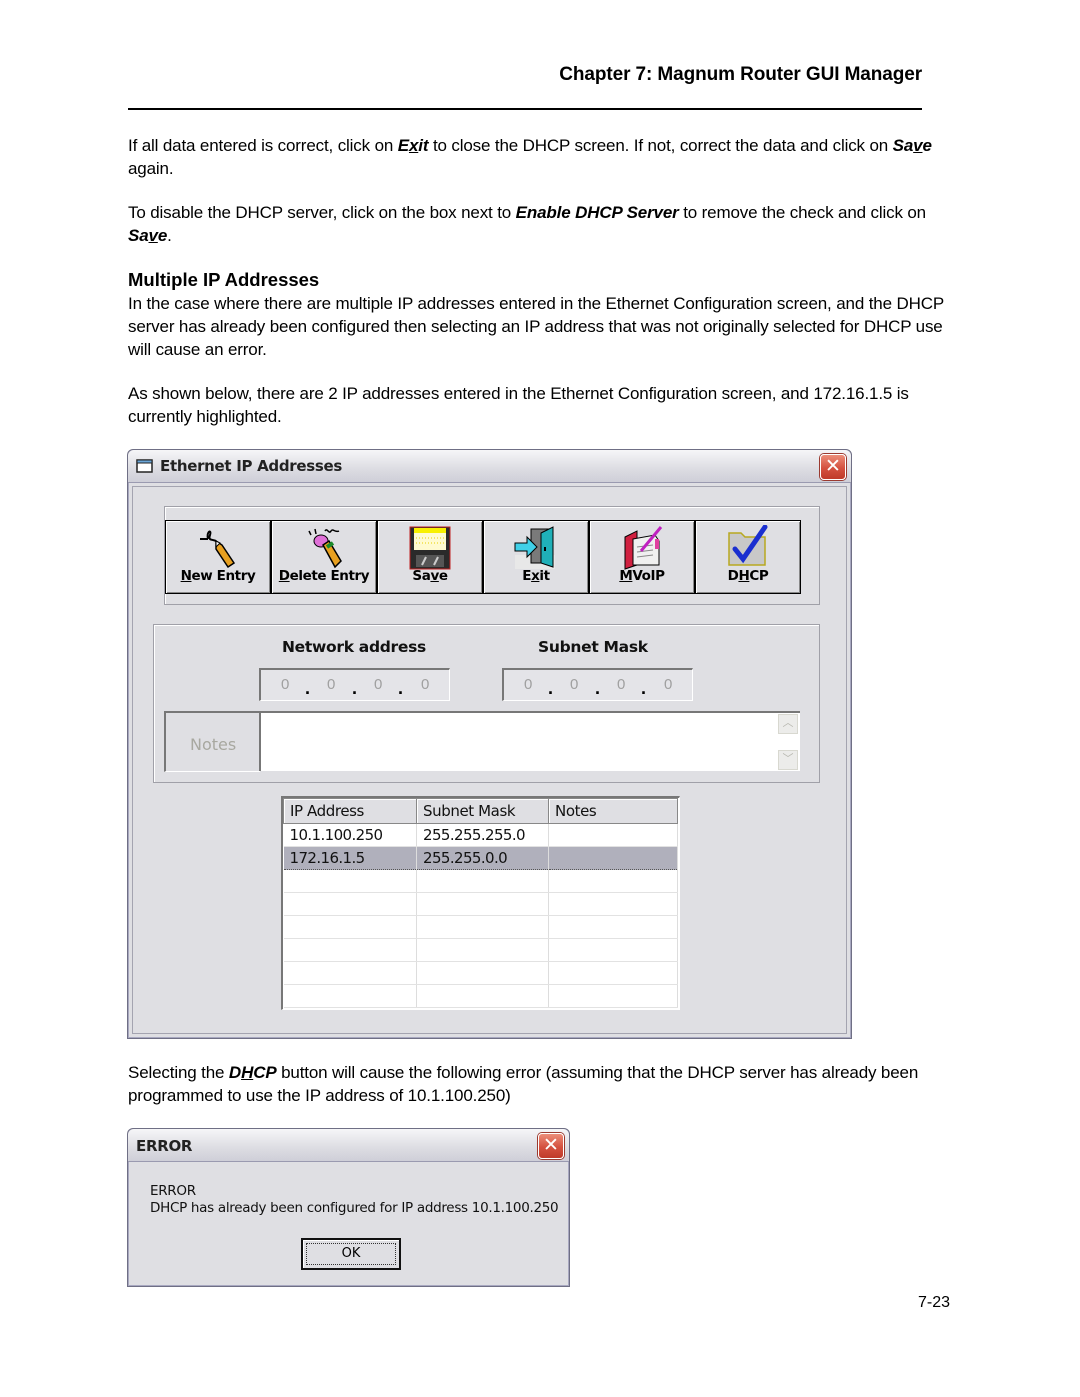  I want to click on ok-button: OK, so click(351, 1254).